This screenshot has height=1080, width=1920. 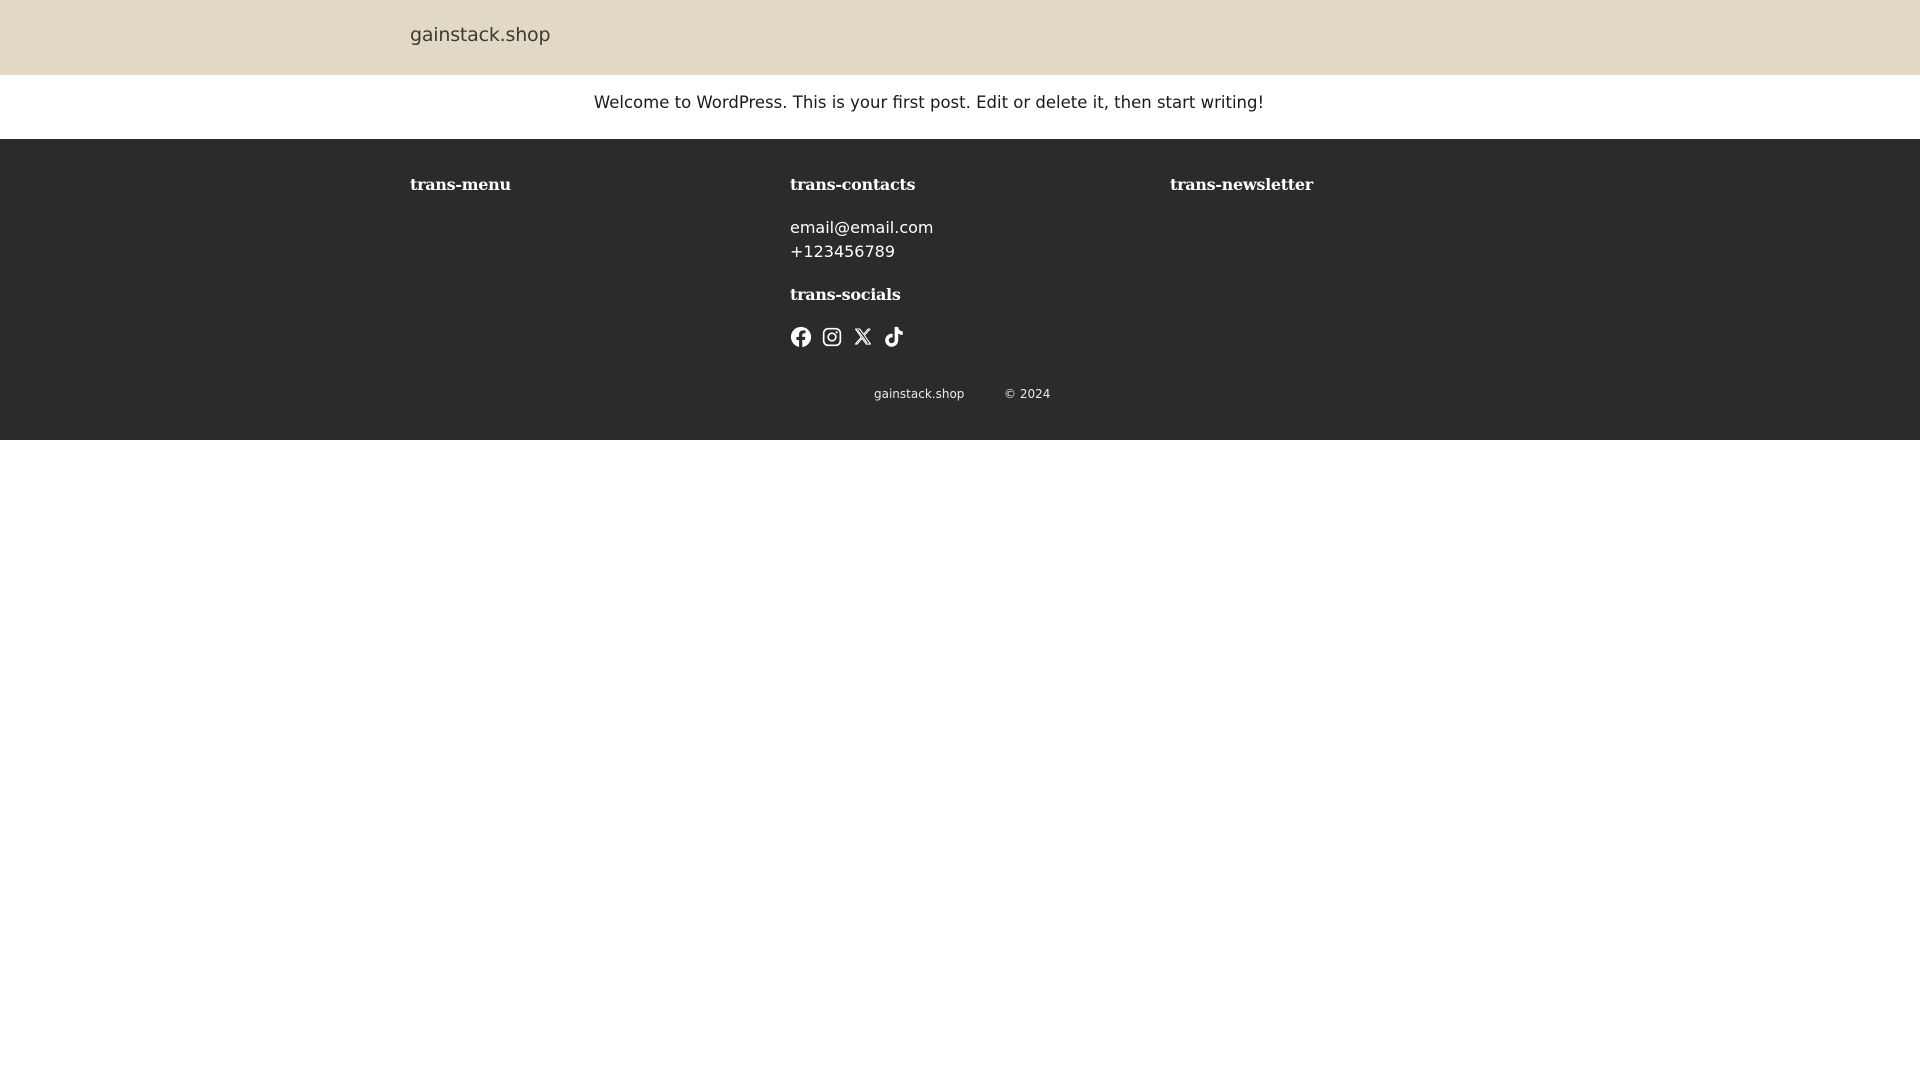 I want to click on facebook-icon, so click(x=801, y=337).